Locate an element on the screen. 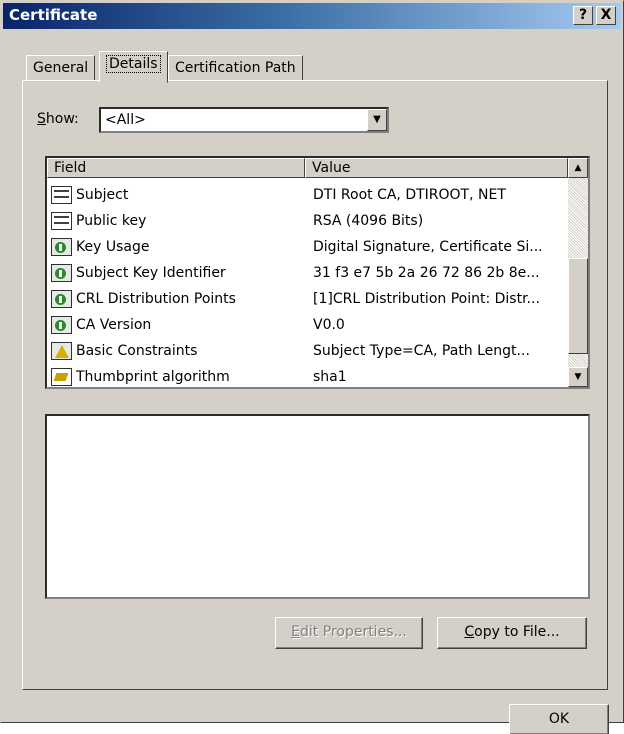 The image size is (624, 734). tab-certification-path-label: Certification Path is located at coordinates (235, 68).